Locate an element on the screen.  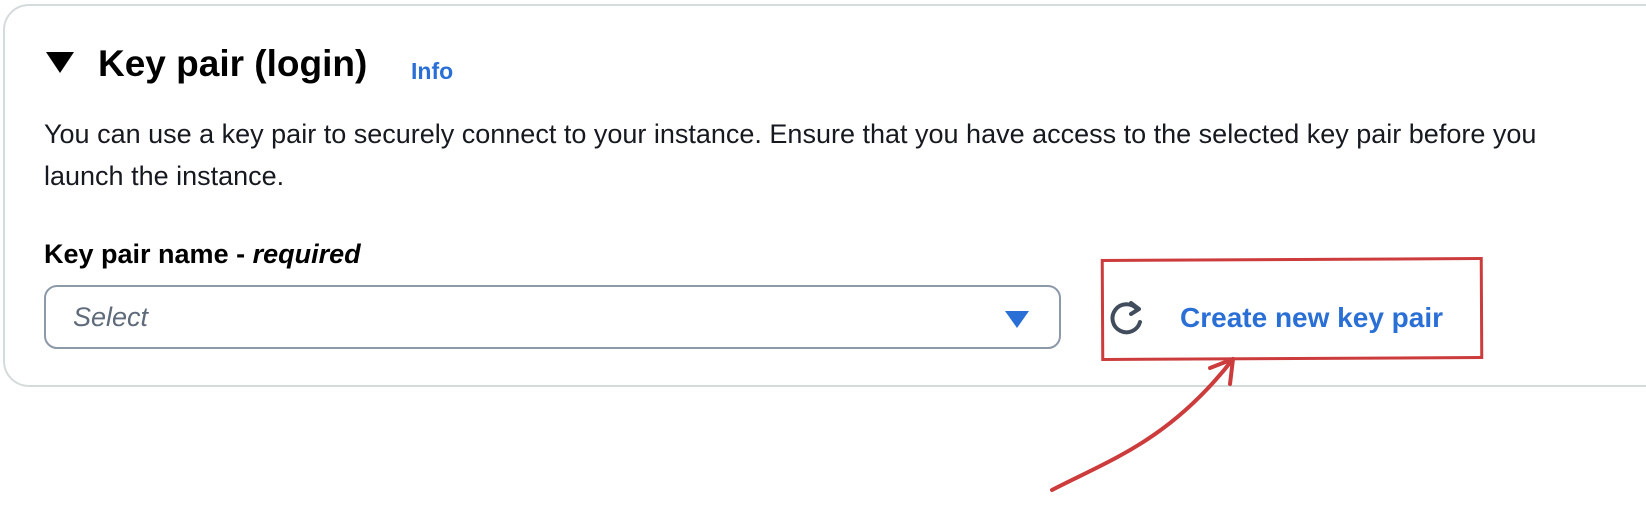
annotation-highlight-box is located at coordinates (1292, 309).